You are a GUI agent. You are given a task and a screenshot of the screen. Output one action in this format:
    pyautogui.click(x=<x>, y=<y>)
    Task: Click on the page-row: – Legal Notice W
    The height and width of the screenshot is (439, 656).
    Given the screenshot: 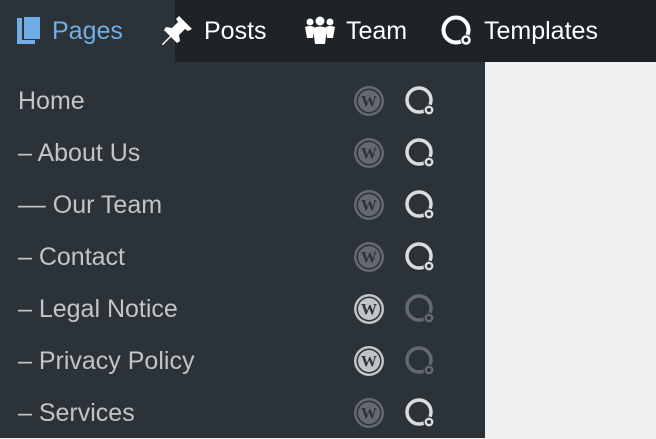 What is the action you would take?
    pyautogui.click(x=242, y=309)
    